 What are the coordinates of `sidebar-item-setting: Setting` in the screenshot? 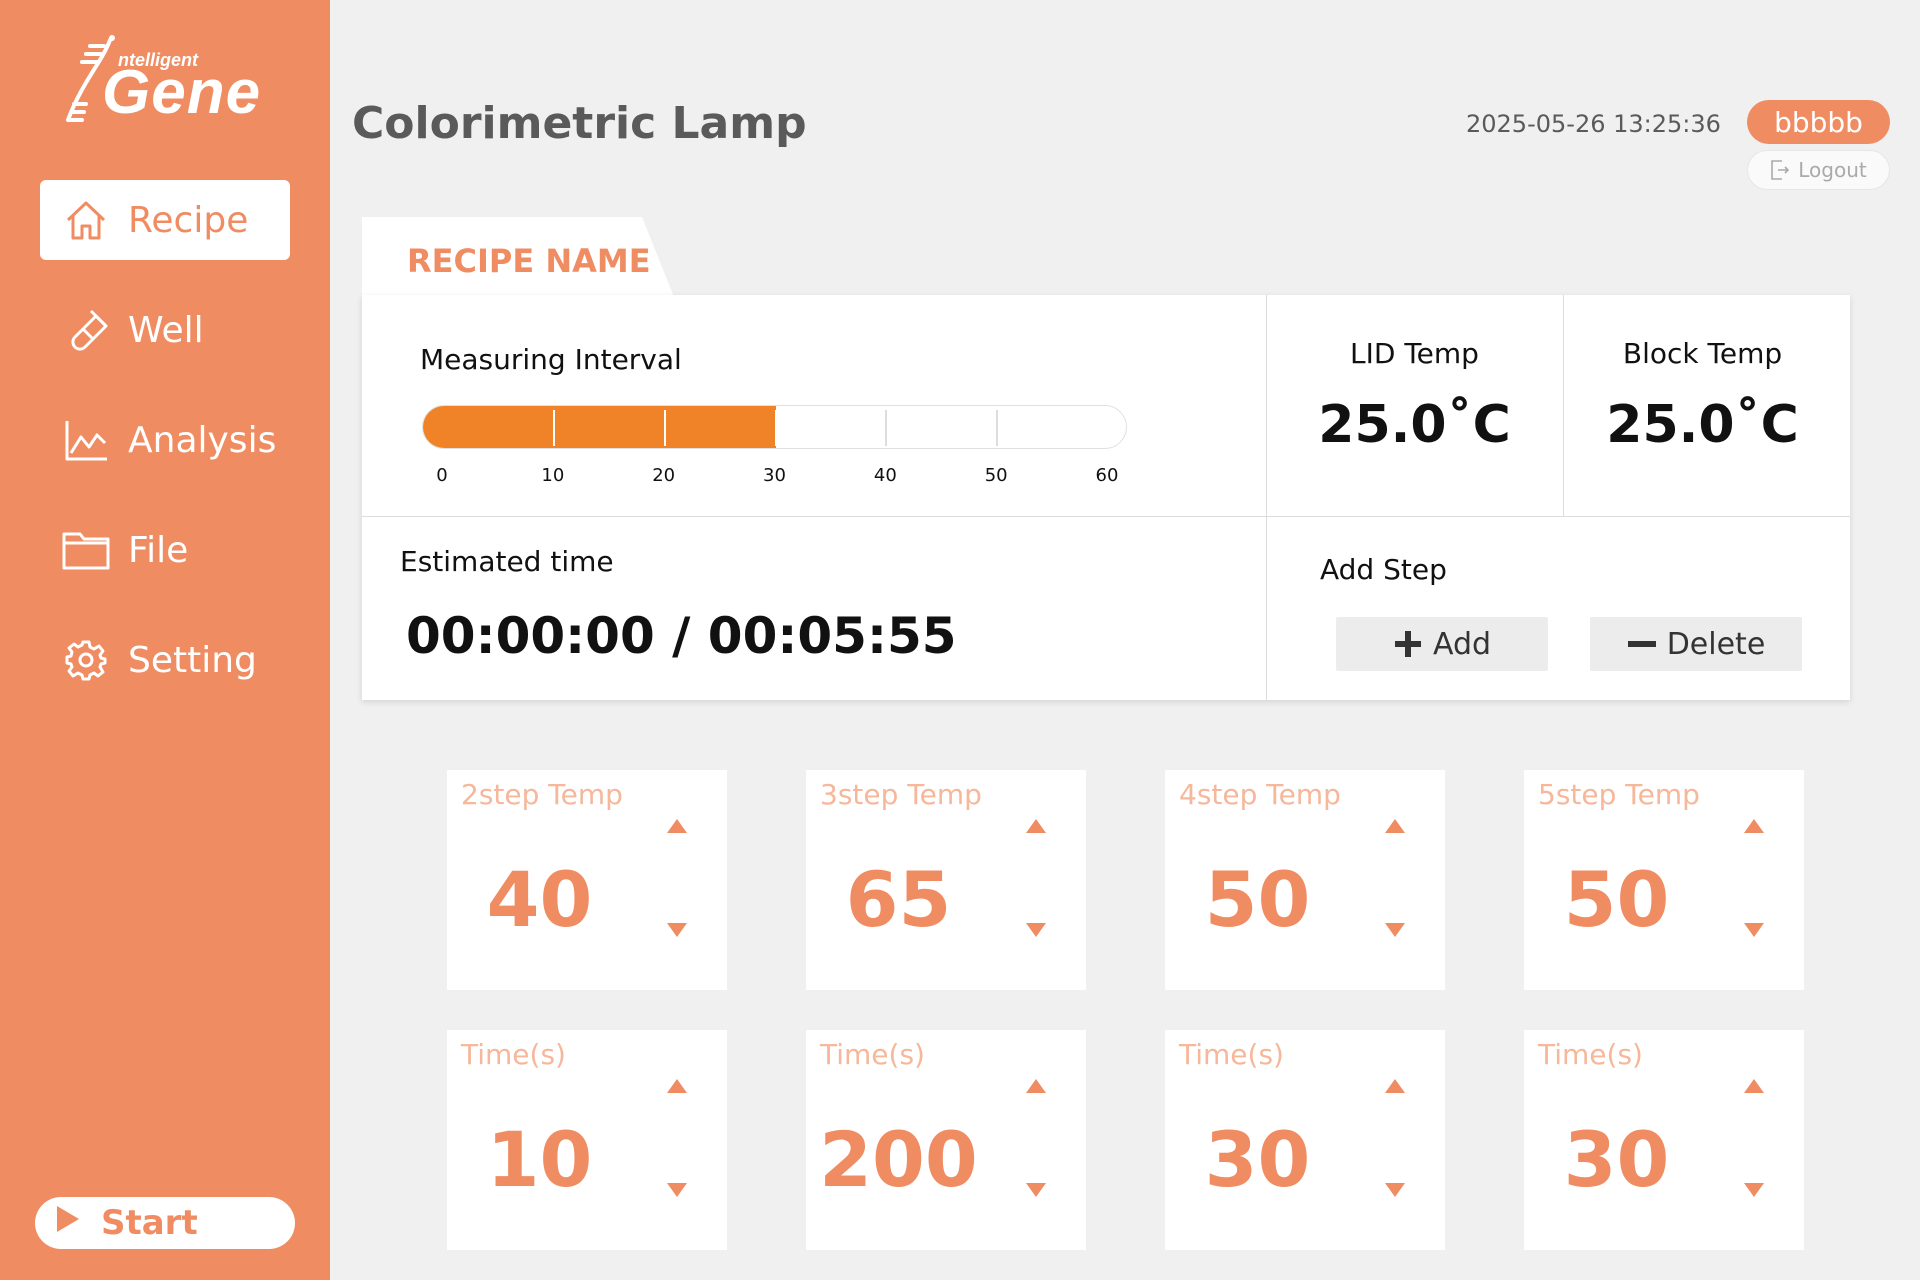 It's located at (165, 660).